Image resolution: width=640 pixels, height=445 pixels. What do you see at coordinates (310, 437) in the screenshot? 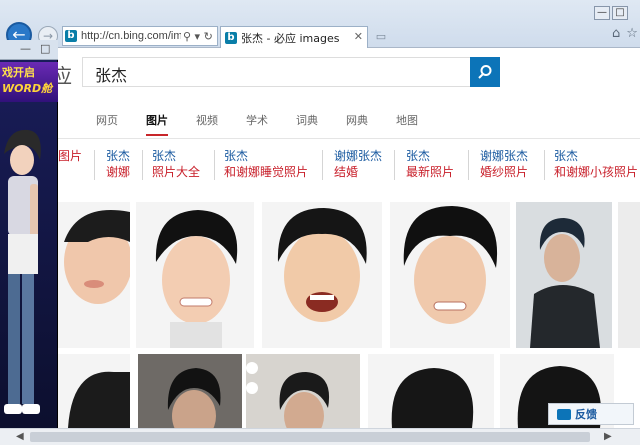
I see `scrollbar-thumb` at bounding box center [310, 437].